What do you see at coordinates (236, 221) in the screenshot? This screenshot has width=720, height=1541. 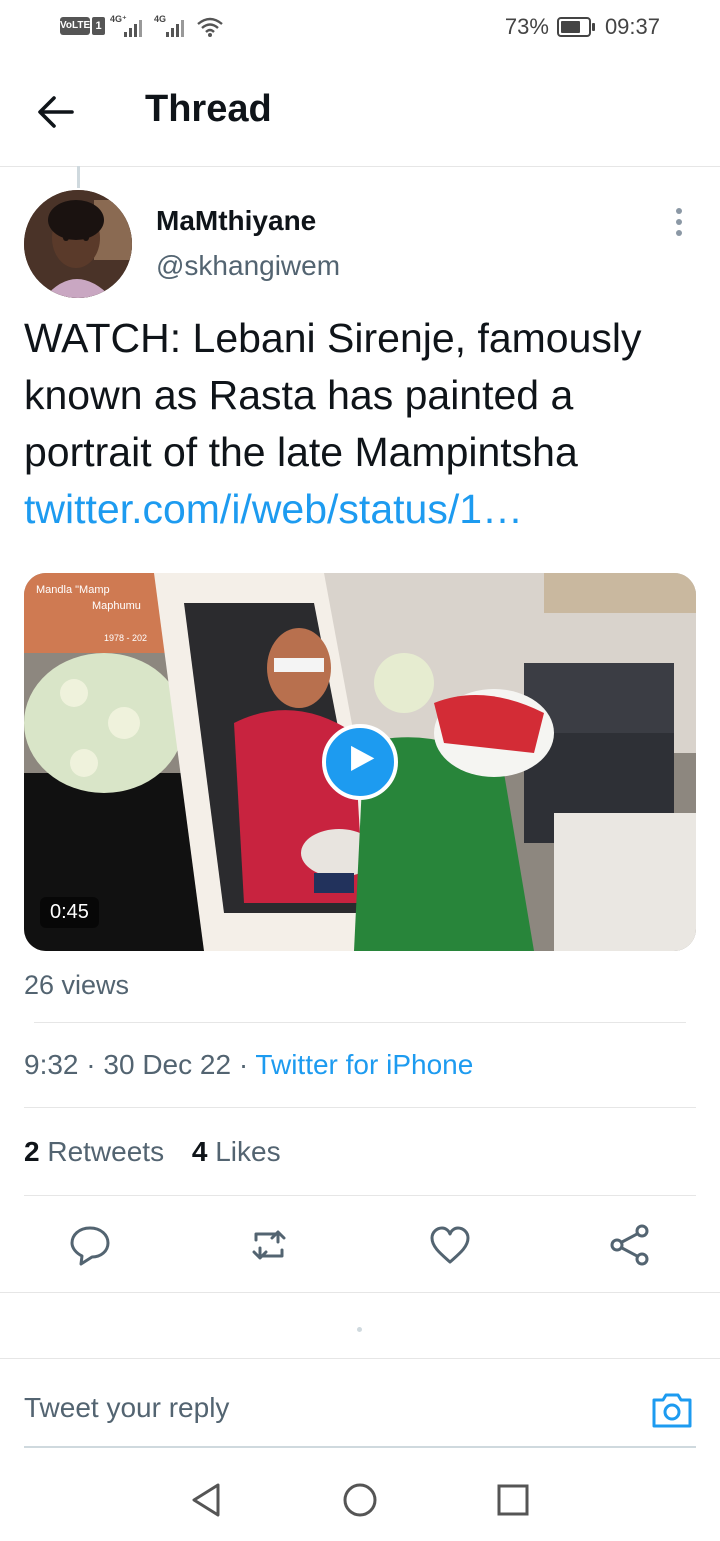 I see `author-display-name: MaMthiyane` at bounding box center [236, 221].